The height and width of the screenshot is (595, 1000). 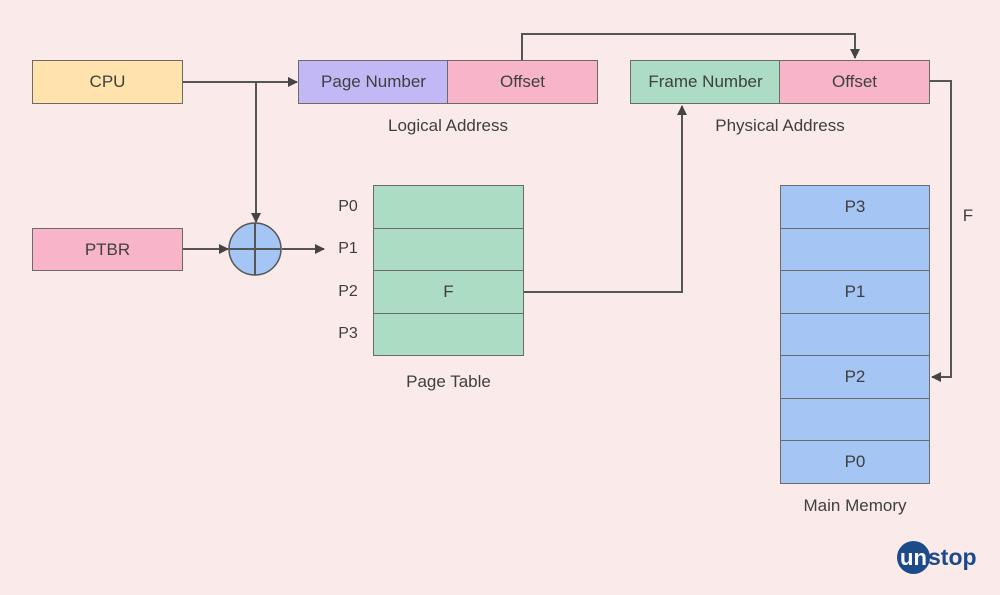 I want to click on main-memory-caption: Main Memory, so click(x=855, y=505).